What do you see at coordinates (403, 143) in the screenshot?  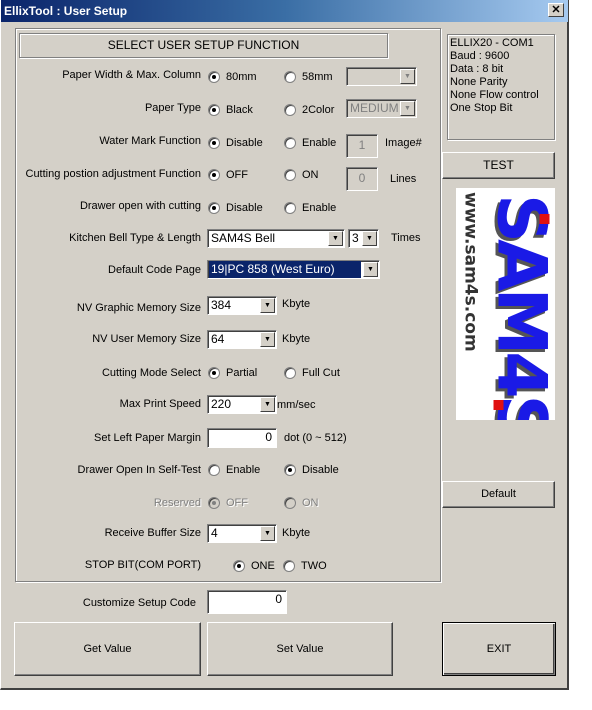 I see `image-number-unit: Image#` at bounding box center [403, 143].